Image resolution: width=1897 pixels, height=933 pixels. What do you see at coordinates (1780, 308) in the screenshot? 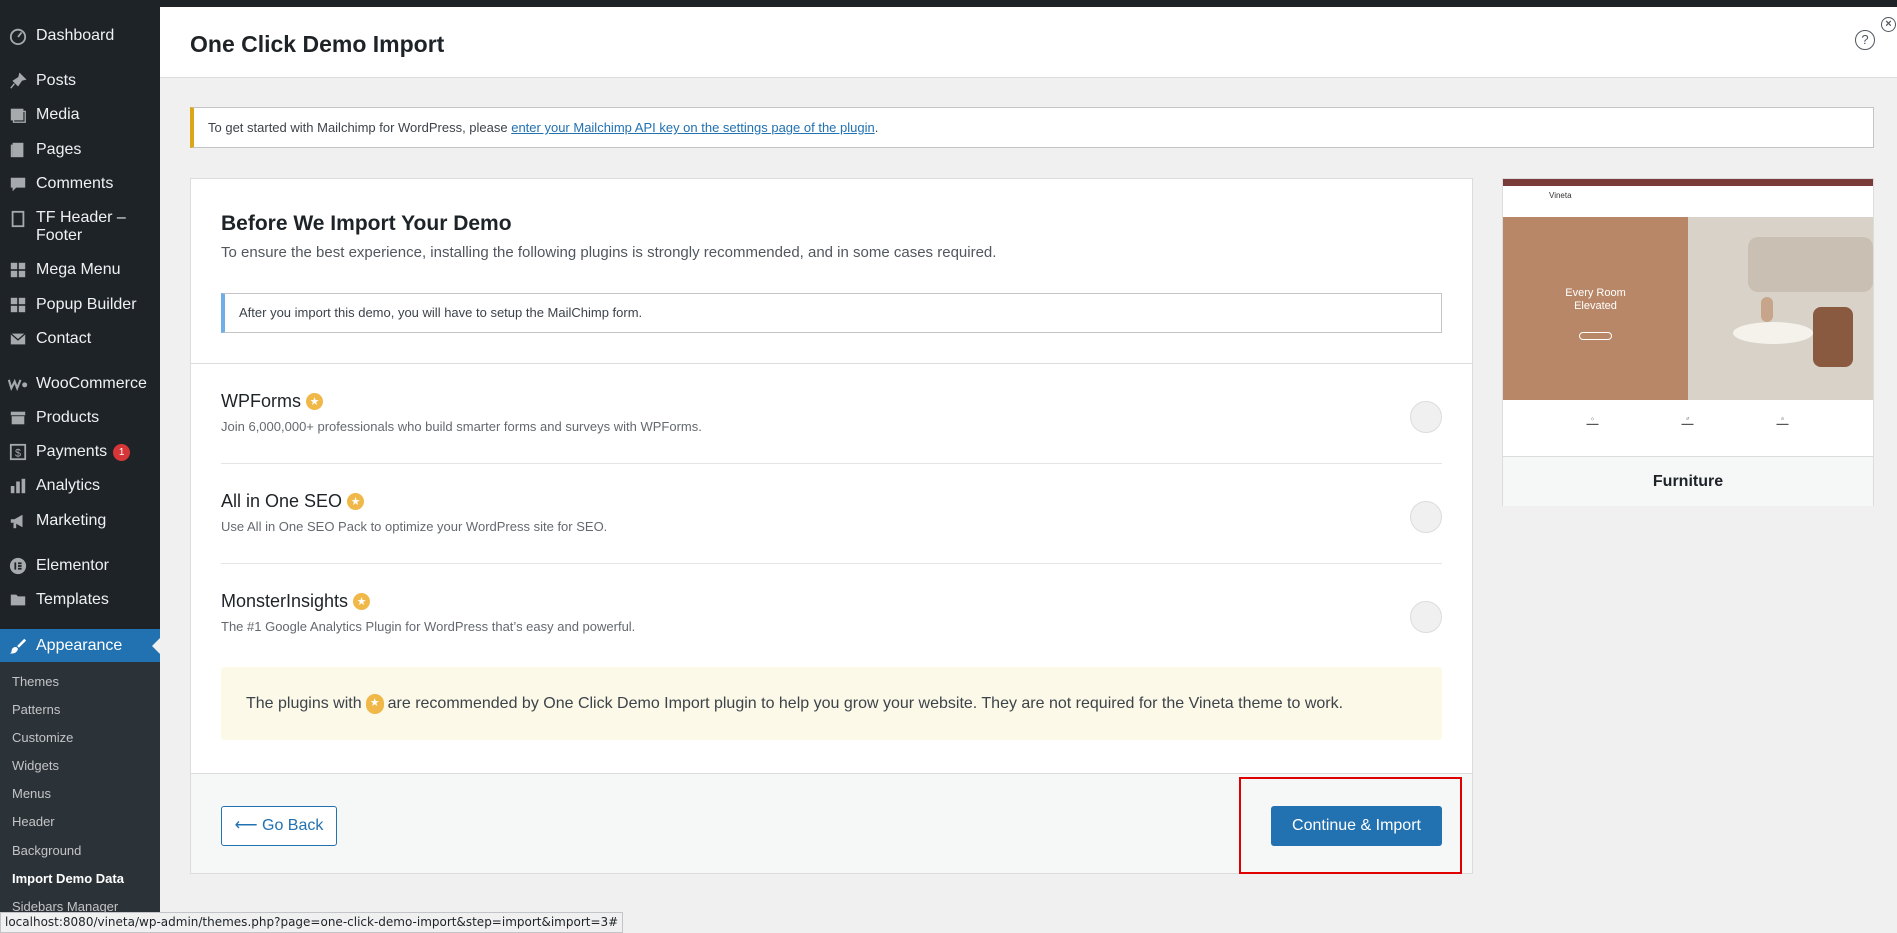
I see `preview-hero-photo` at bounding box center [1780, 308].